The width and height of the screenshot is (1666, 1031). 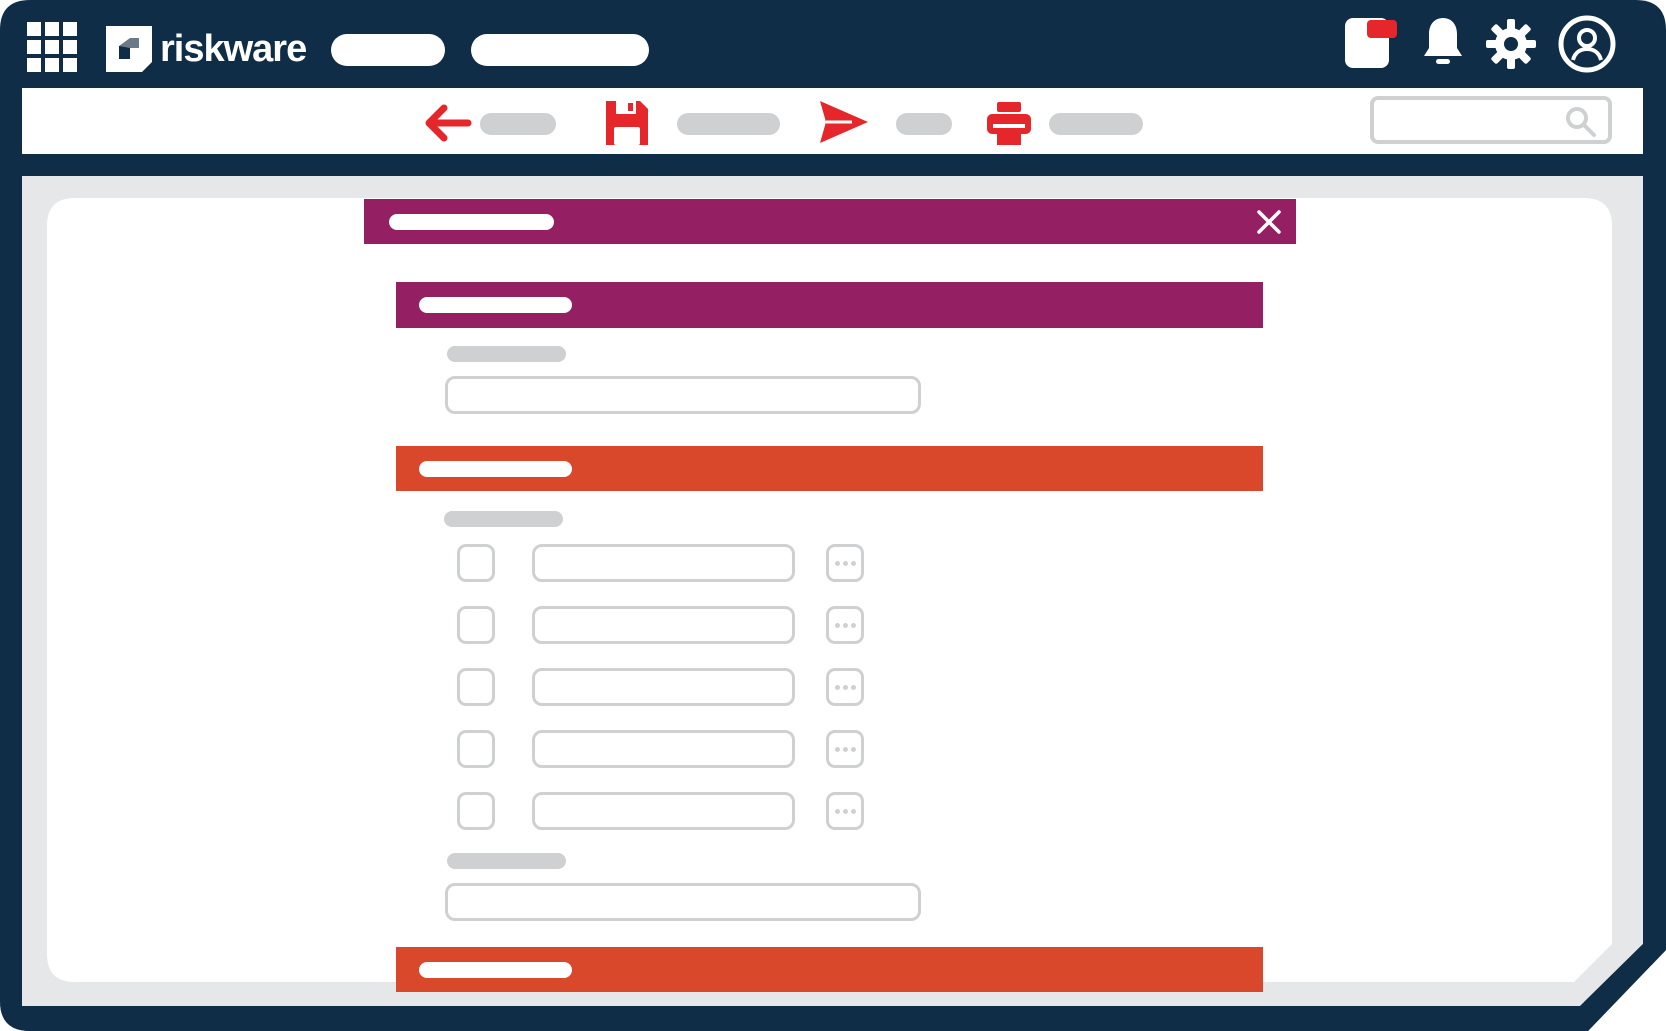 I want to click on brand-logo: riskware, so click(x=206, y=49).